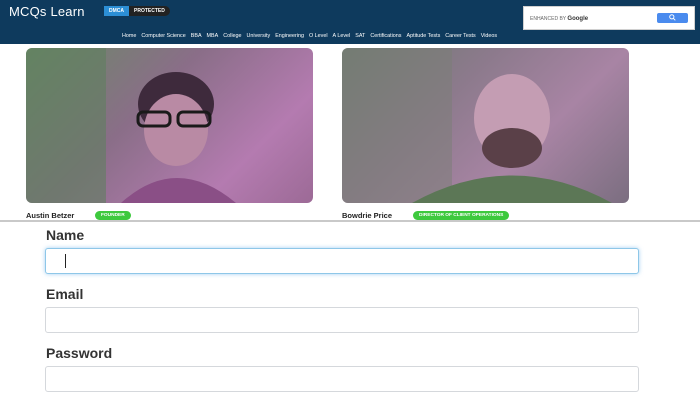 The width and height of the screenshot is (700, 400). What do you see at coordinates (360, 36) in the screenshot?
I see `nav-item-sat: SAT` at bounding box center [360, 36].